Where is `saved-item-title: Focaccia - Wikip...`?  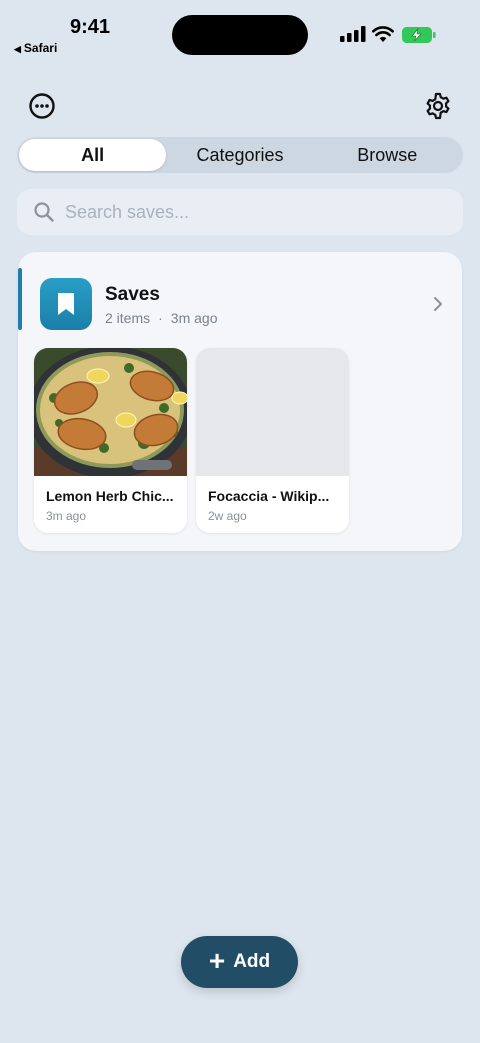 saved-item-title: Focaccia - Wikip... is located at coordinates (269, 496).